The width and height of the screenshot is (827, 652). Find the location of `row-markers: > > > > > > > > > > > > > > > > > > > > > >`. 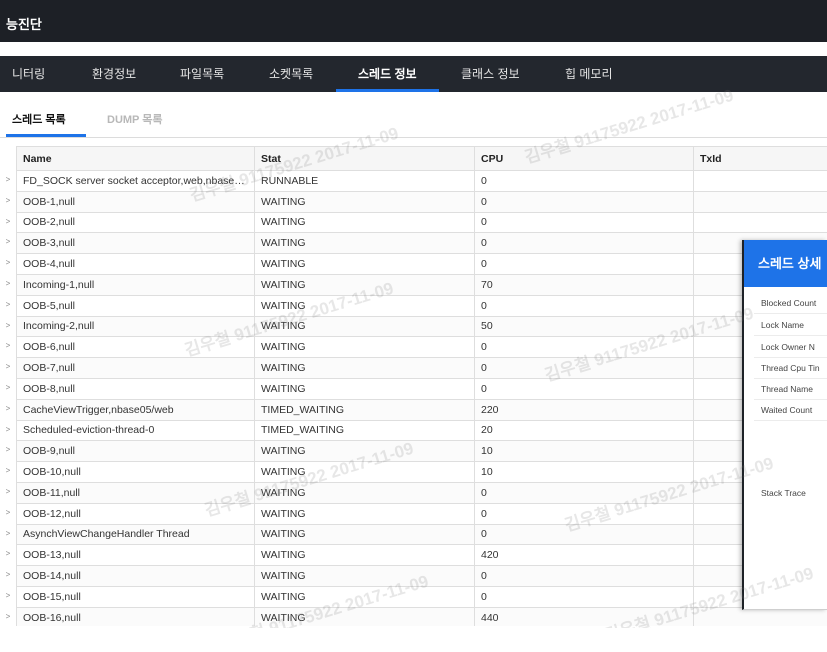

row-markers: > > > > > > > > > > > > > > > > > > > > > > is located at coordinates (8, 399).